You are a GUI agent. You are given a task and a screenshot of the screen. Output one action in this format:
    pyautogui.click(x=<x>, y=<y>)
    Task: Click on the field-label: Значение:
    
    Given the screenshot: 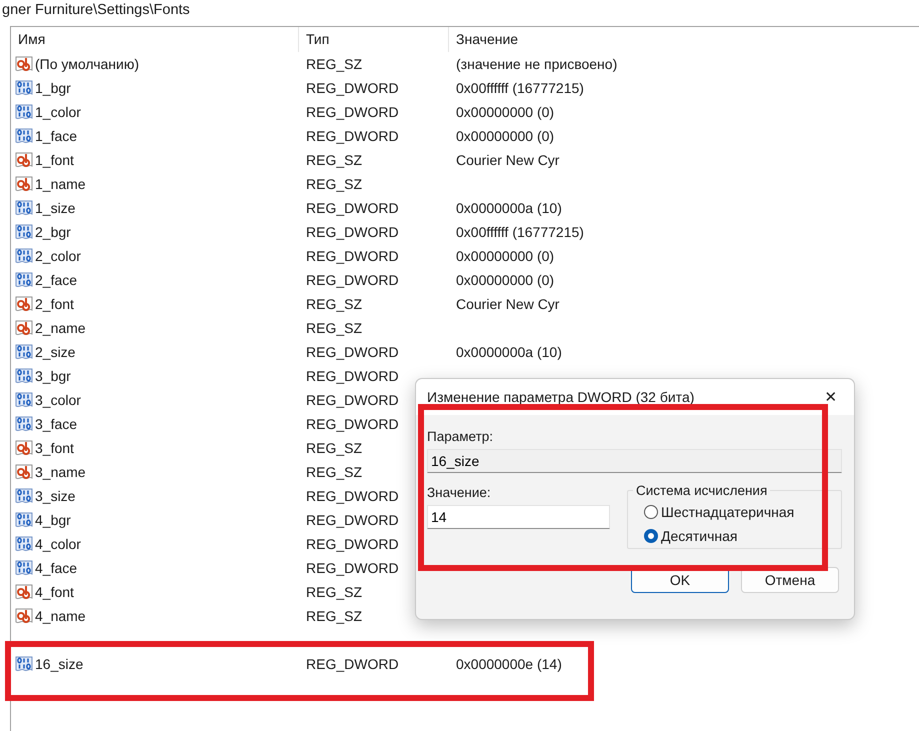 What is the action you would take?
    pyautogui.click(x=459, y=493)
    